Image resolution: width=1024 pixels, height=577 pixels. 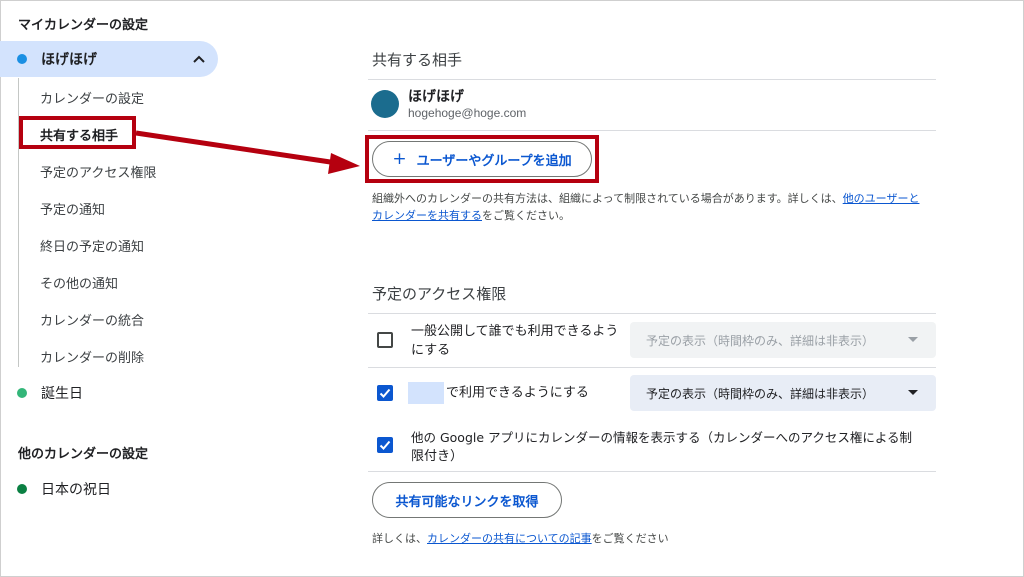 What do you see at coordinates (881, 198) in the screenshot?
I see `share-help-link-part1: 他のユーザーと` at bounding box center [881, 198].